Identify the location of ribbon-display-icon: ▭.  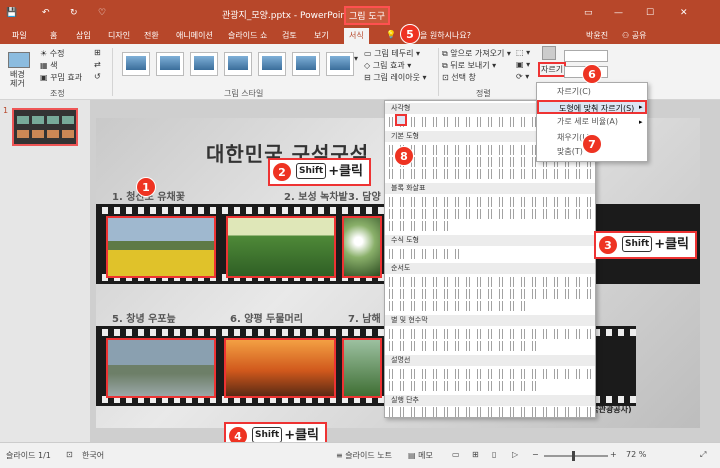
(588, 13).